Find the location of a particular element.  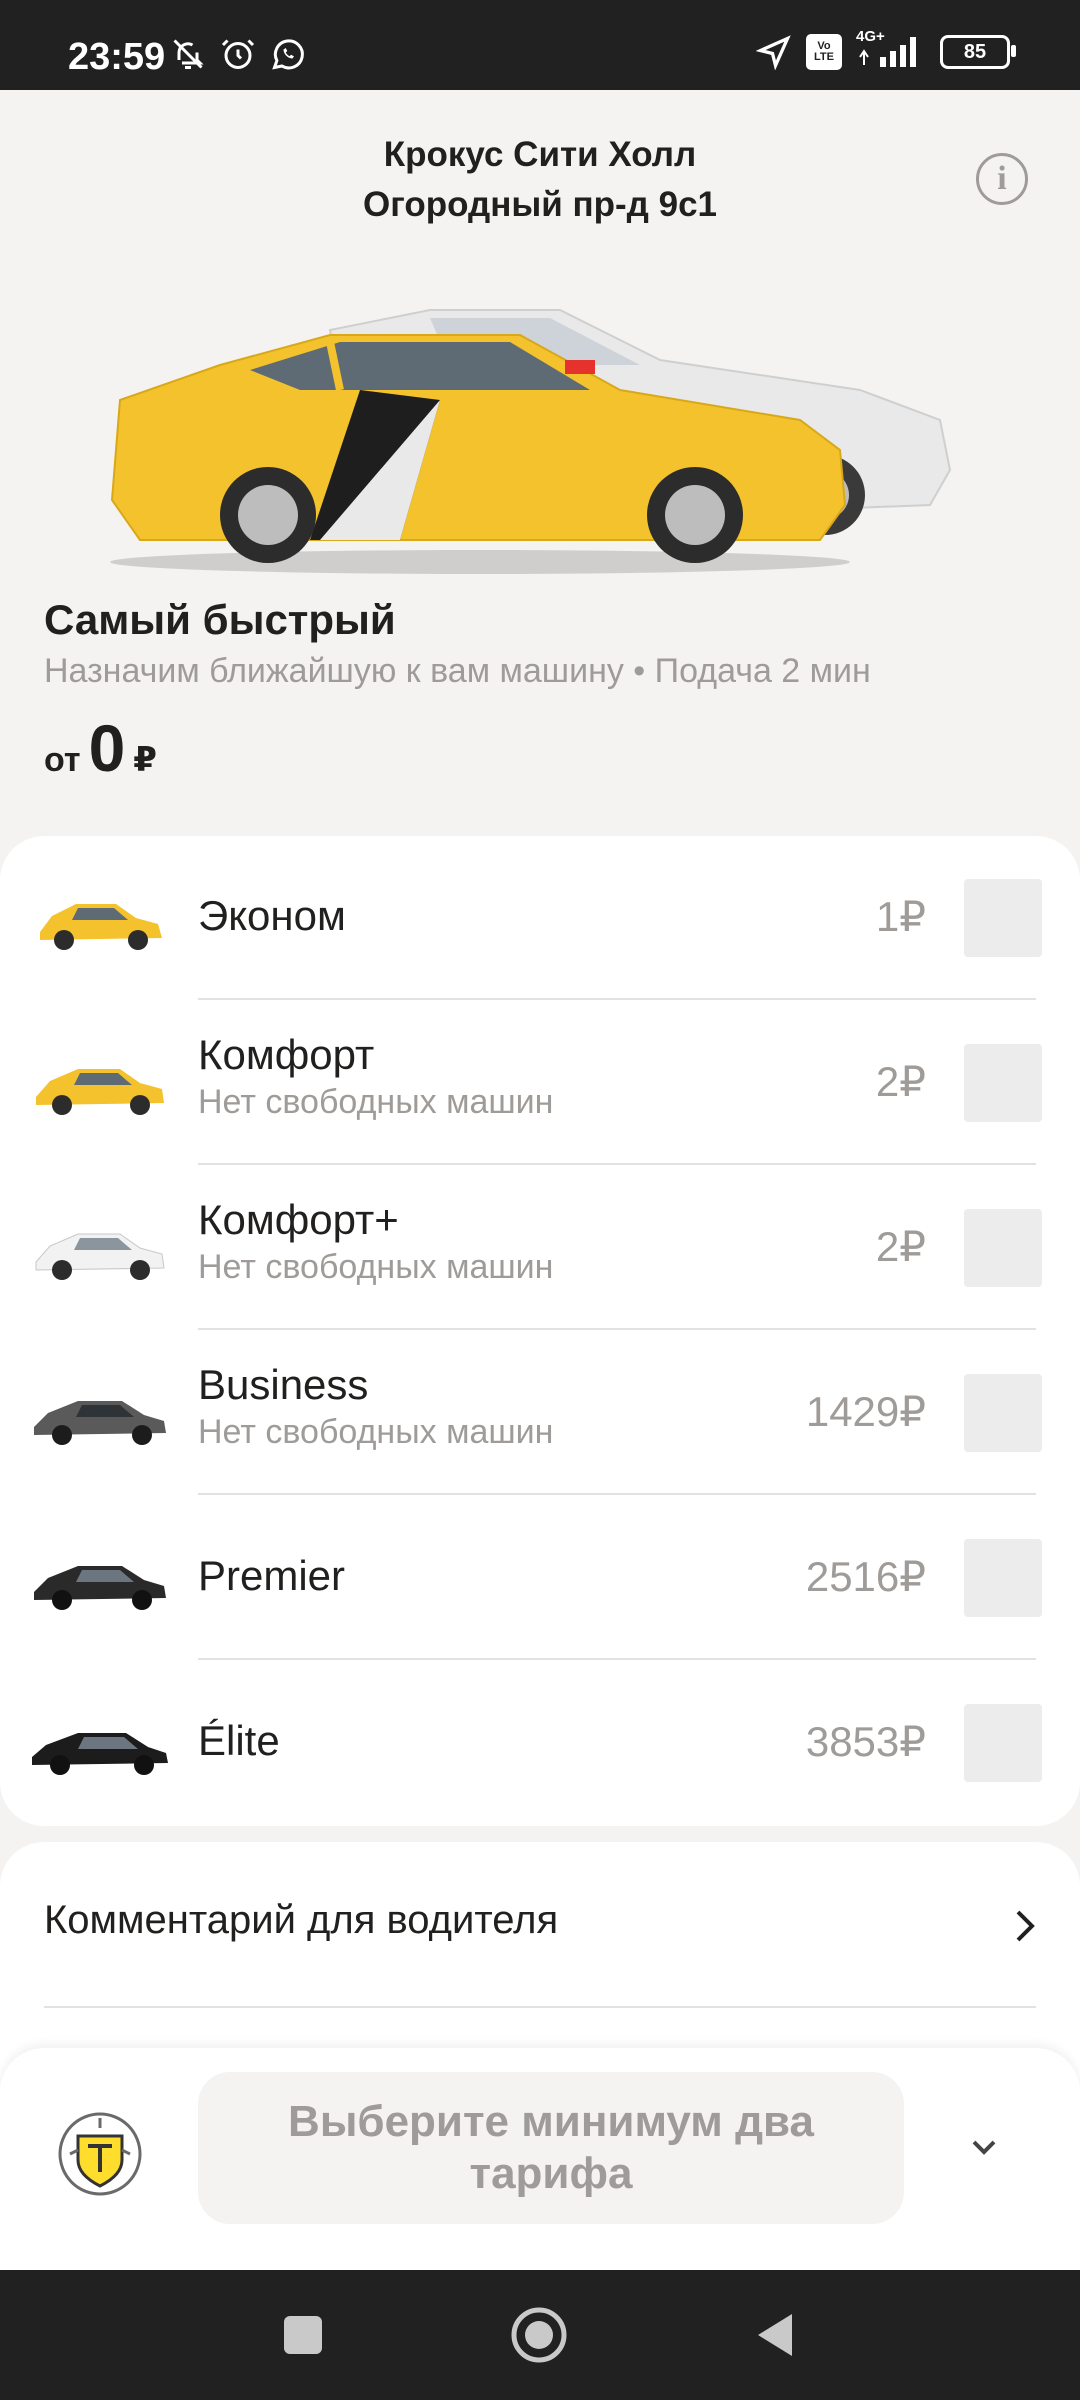

price-value: 0 is located at coordinates (107, 748).